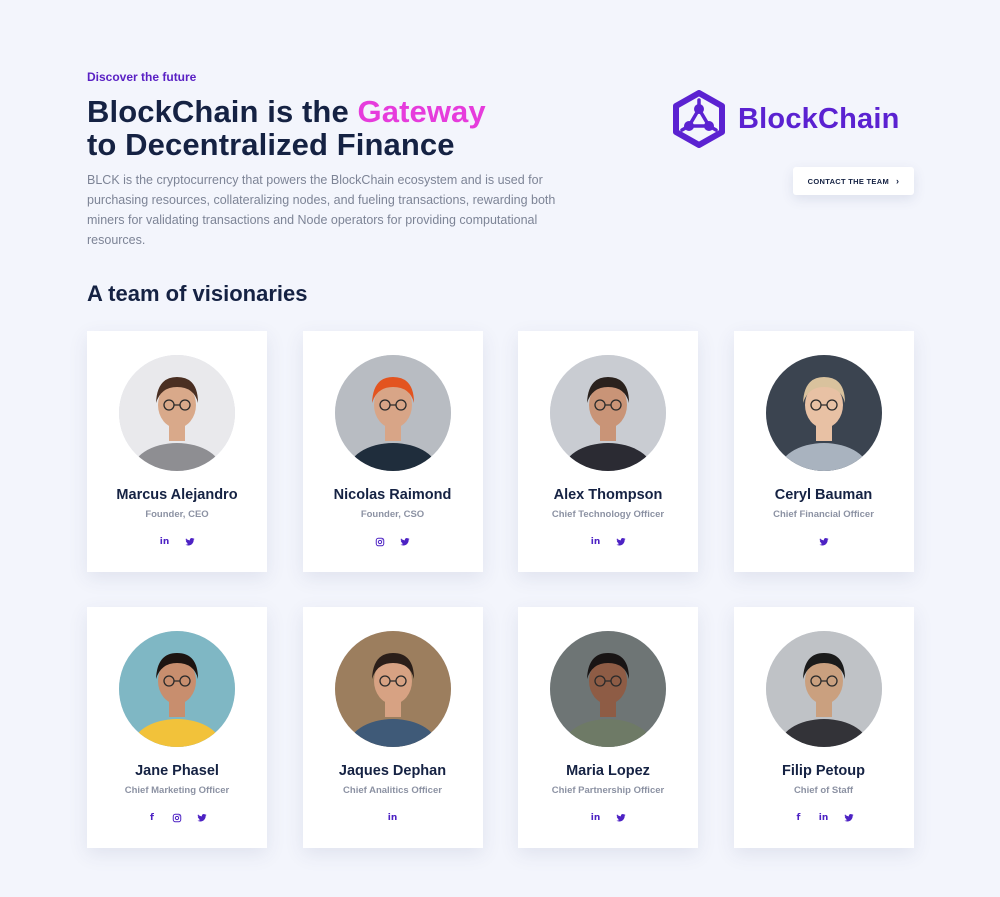 The width and height of the screenshot is (1000, 897). What do you see at coordinates (823, 790) in the screenshot?
I see `member-role: Chief of Staff` at bounding box center [823, 790].